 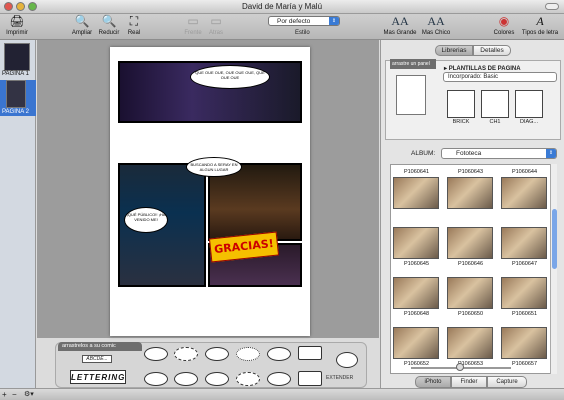 What do you see at coordinates (470, 297) in the screenshot?
I see `photo-item: P1060650` at bounding box center [470, 297].